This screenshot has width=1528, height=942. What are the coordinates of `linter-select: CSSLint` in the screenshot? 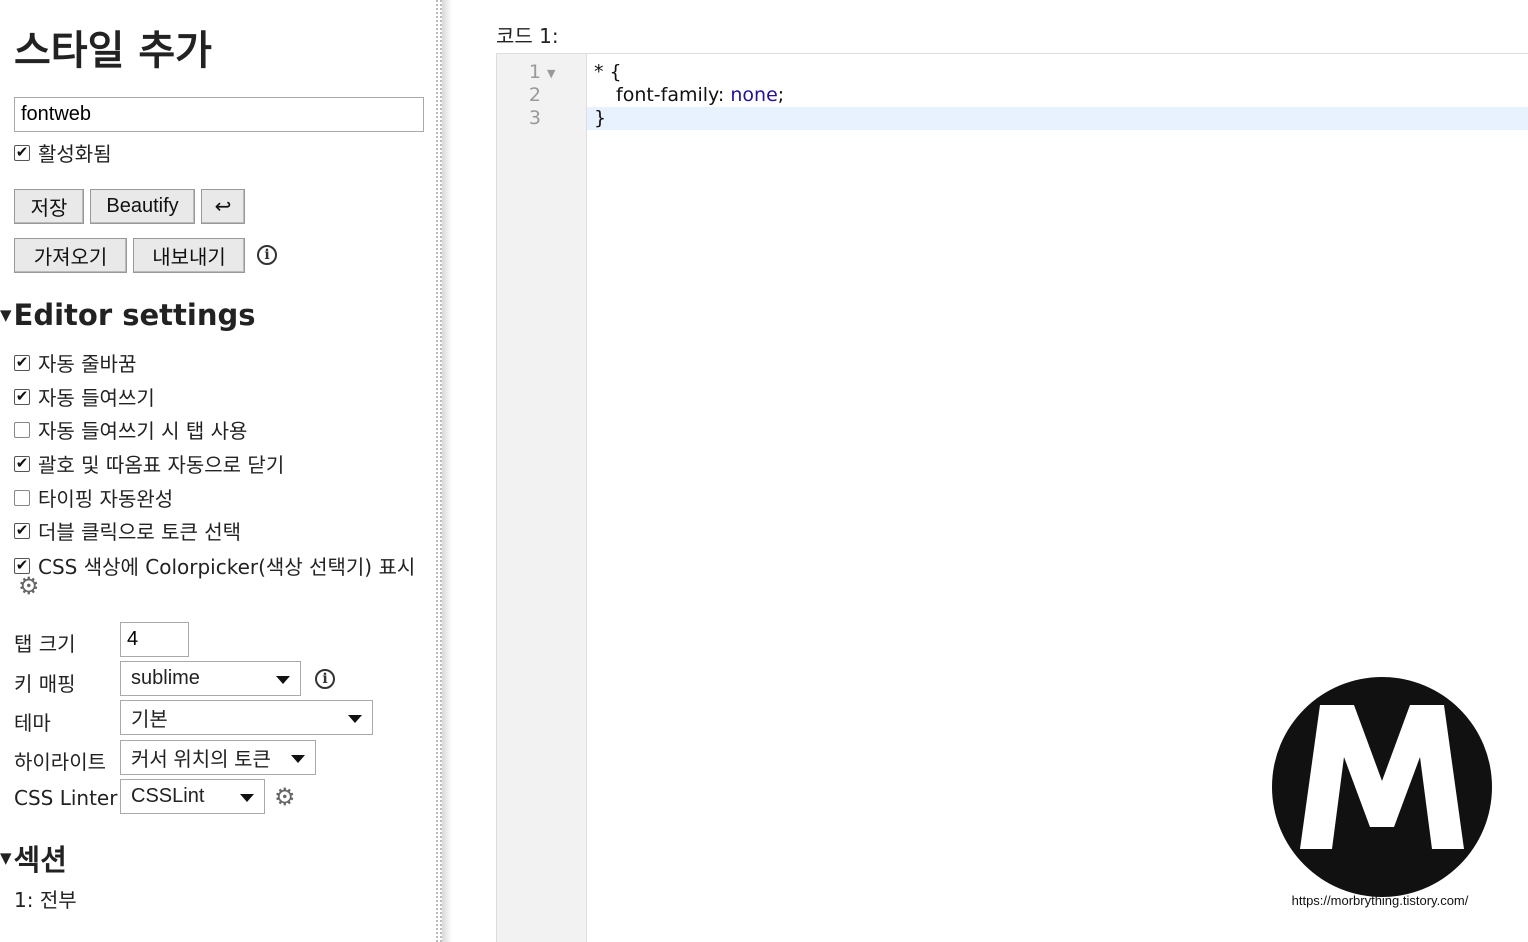 It's located at (192, 796).